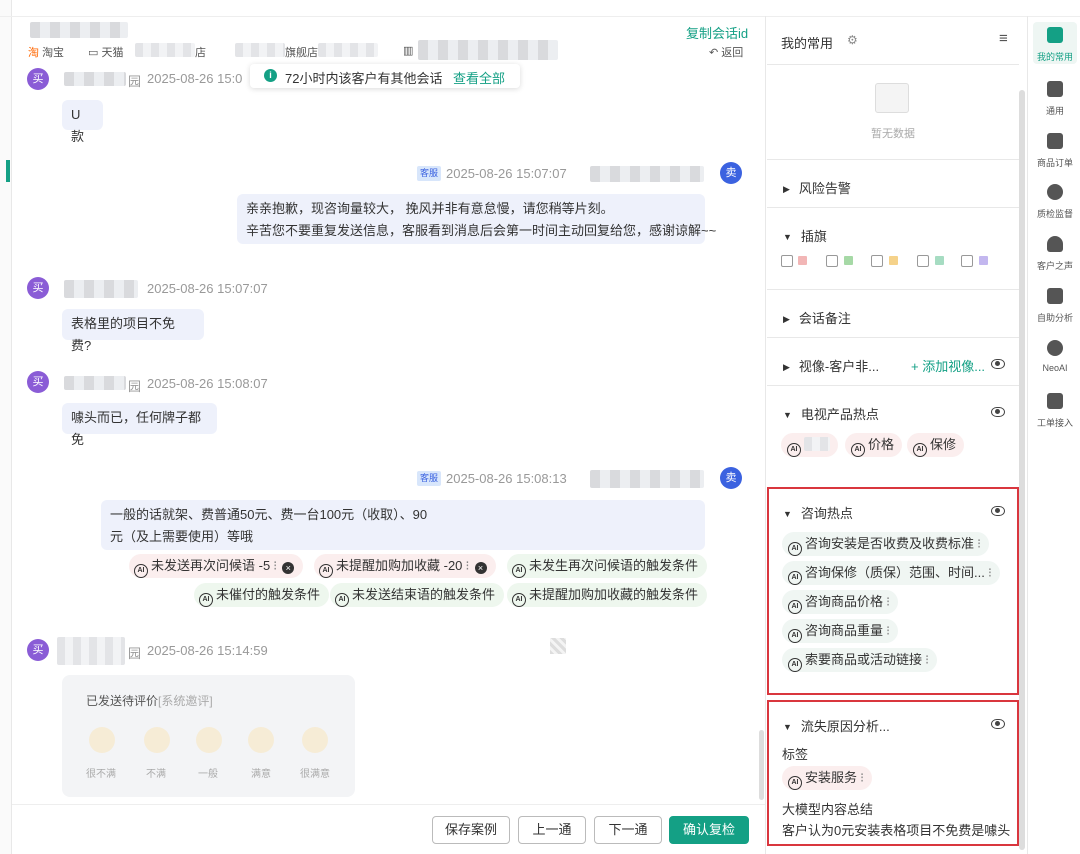 The height and width of the screenshot is (854, 1080). I want to click on nav-customer-voice: 客户之声, so click(1055, 254).